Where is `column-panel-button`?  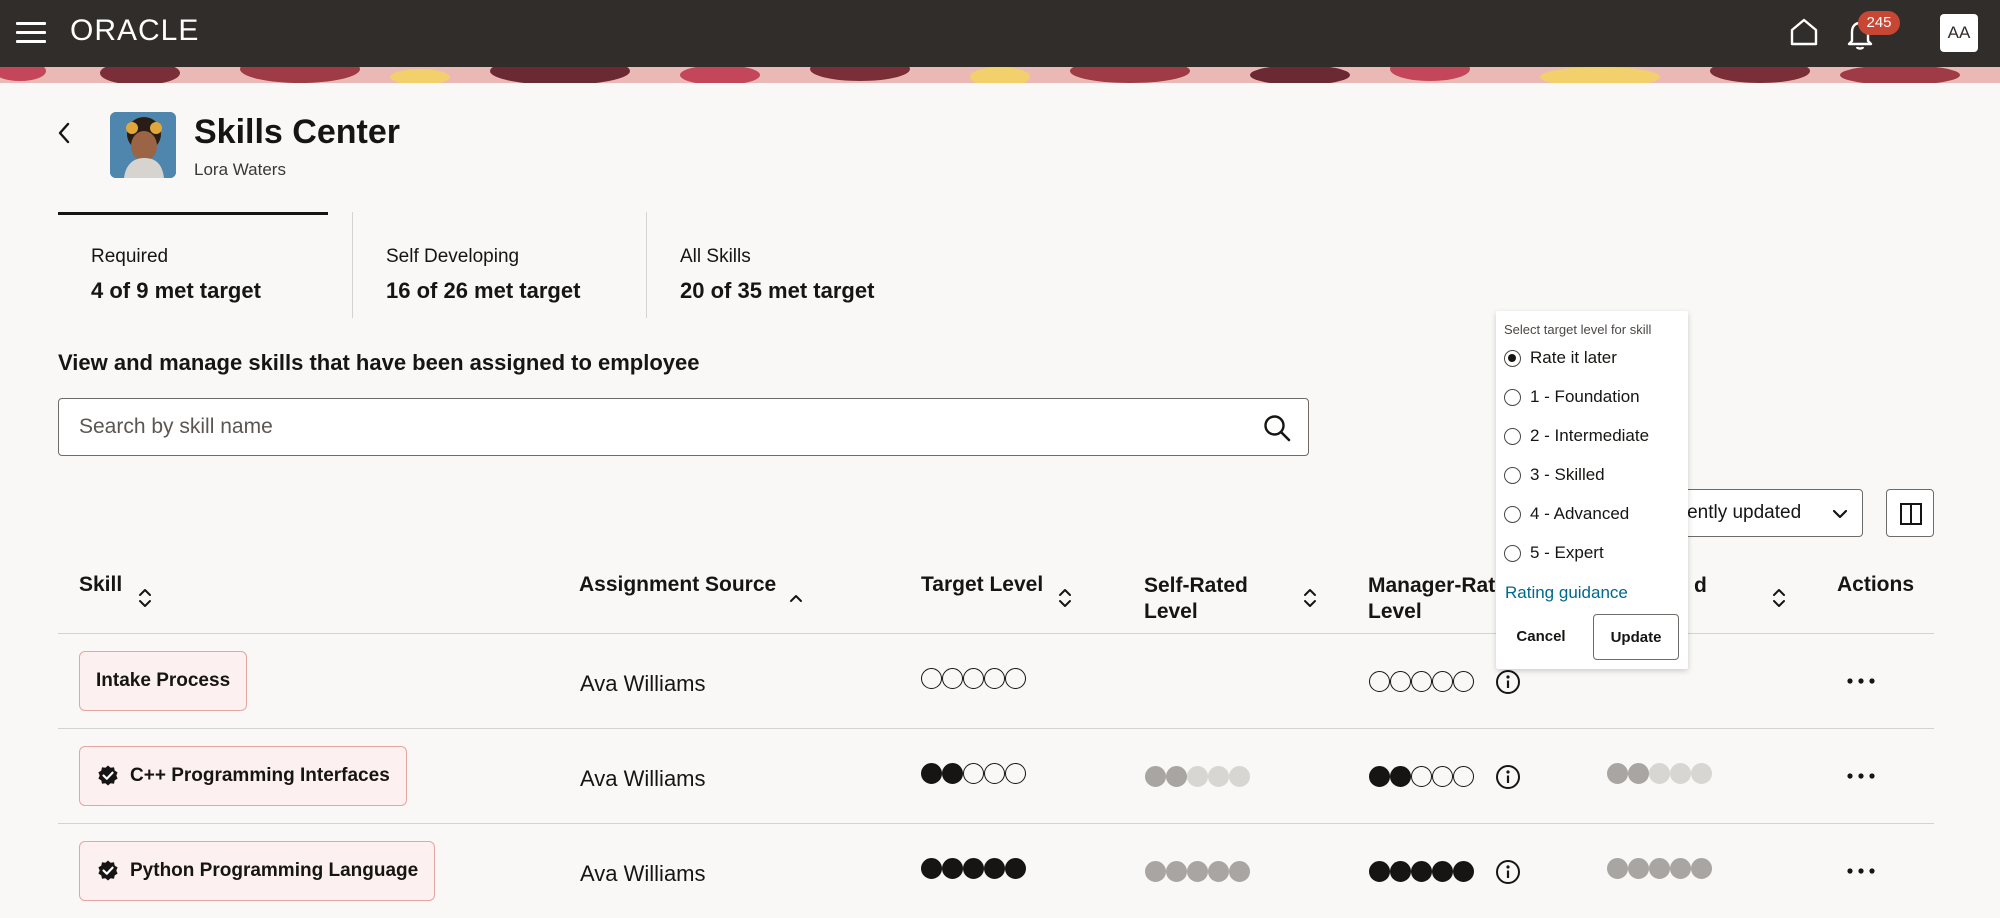 column-panel-button is located at coordinates (1910, 513).